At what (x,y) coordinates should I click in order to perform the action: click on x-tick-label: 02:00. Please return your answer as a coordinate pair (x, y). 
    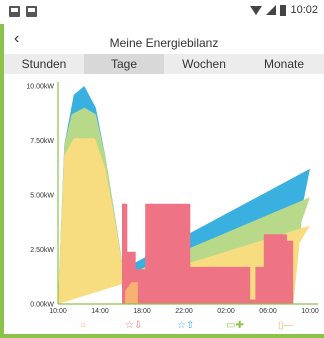
    Looking at the image, I should click on (226, 311).